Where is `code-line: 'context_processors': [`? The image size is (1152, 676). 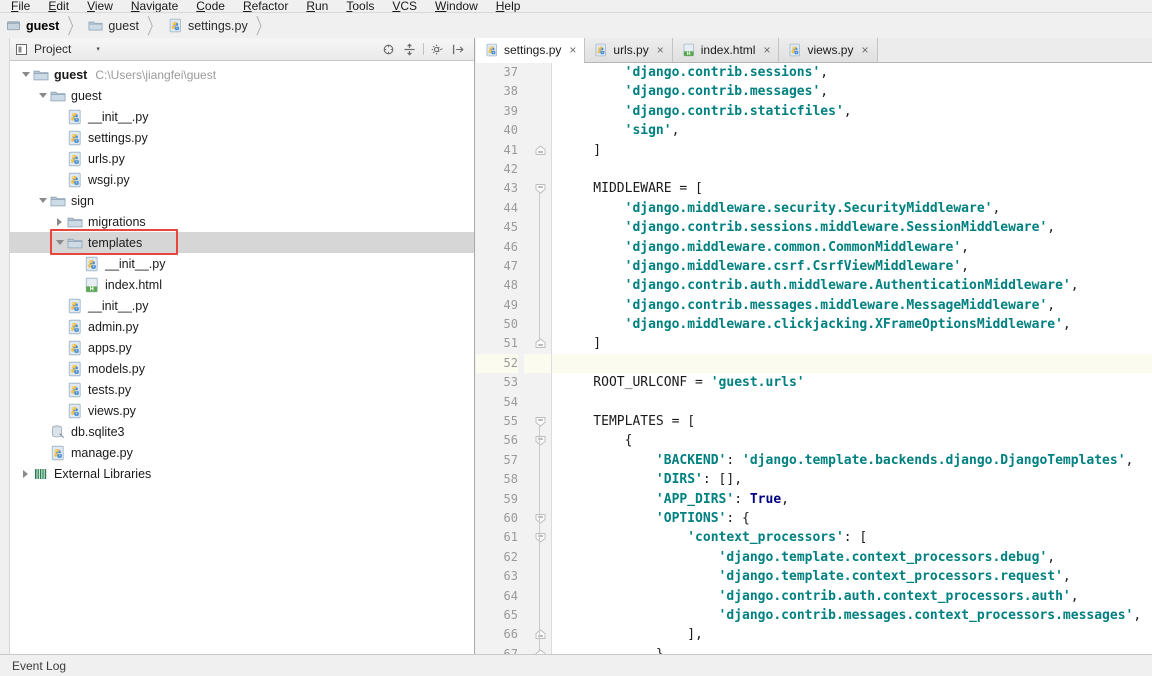 code-line: 'context_processors': [ is located at coordinates (852, 537).